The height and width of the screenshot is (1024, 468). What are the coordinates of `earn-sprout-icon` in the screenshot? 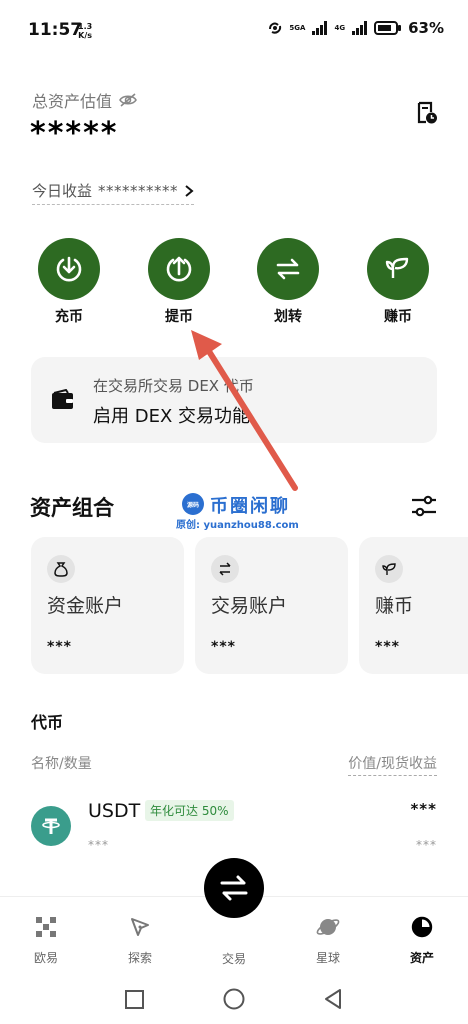 It's located at (398, 269).